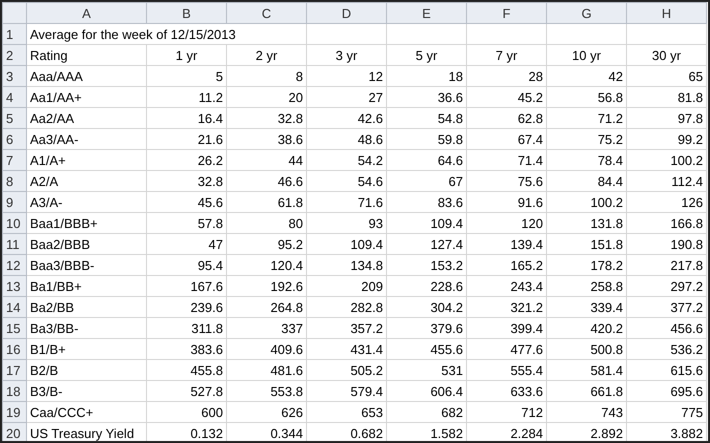 This screenshot has height=443, width=710. Describe the element at coordinates (266, 328) in the screenshot. I see `table-cell: 337` at that location.